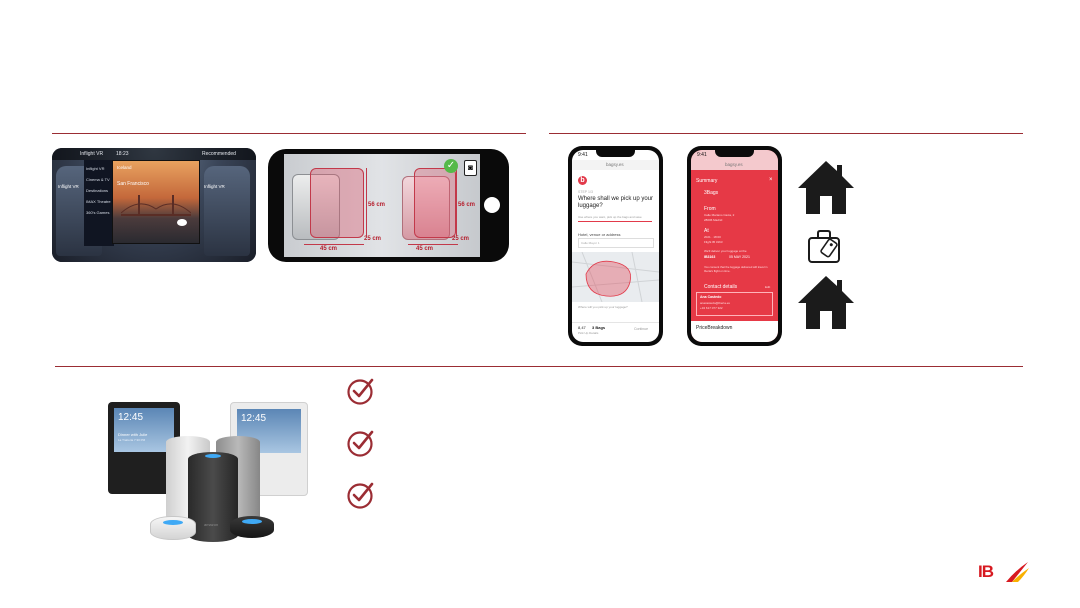 The width and height of the screenshot is (1080, 608). What do you see at coordinates (95, 168) in the screenshot?
I see `vr-menu-item: Inflight VR` at bounding box center [95, 168].